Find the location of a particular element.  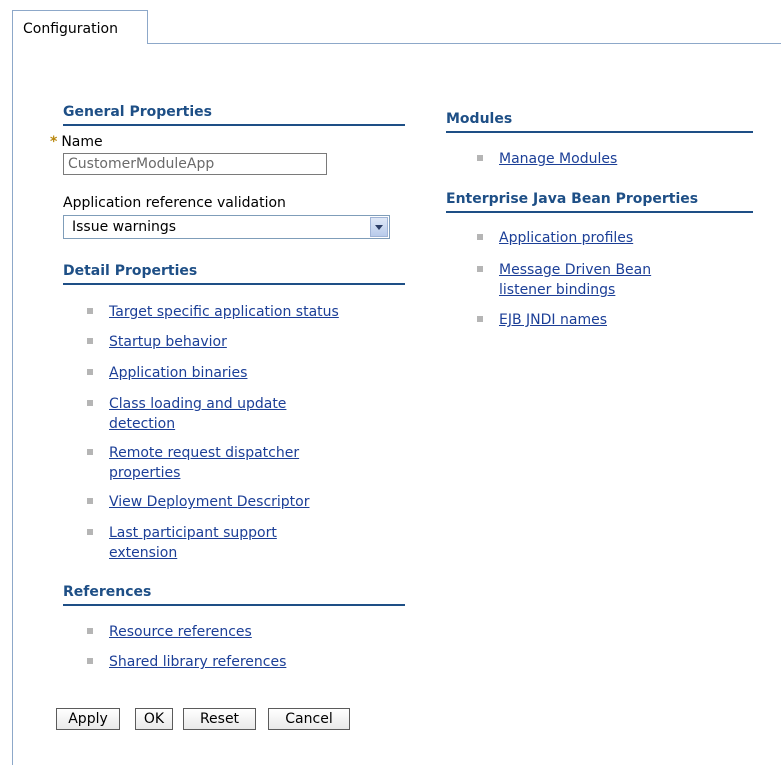

link-view-deployment-descriptor: View Deployment Descriptor is located at coordinates (209, 502).